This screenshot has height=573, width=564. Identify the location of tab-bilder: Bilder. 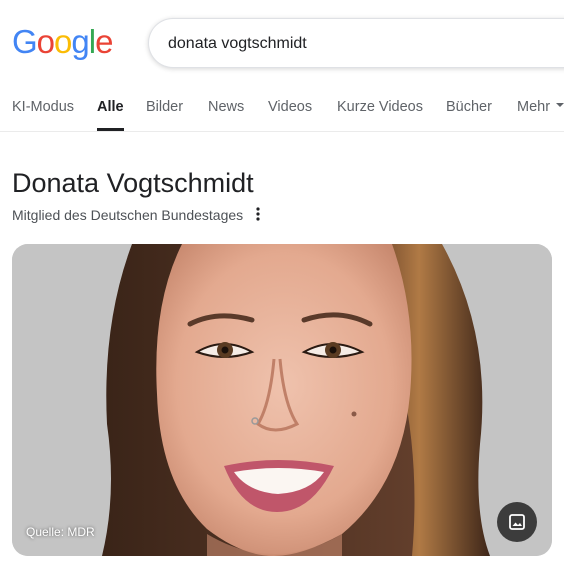
(164, 115).